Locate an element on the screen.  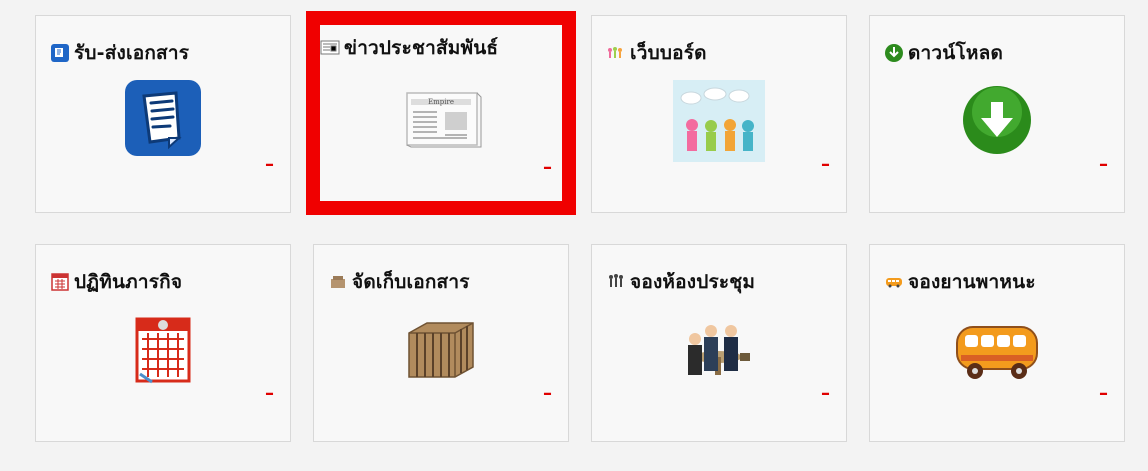
tile-vehicle-booking: จองยานพาหนะ – is located at coordinates (997, 343).